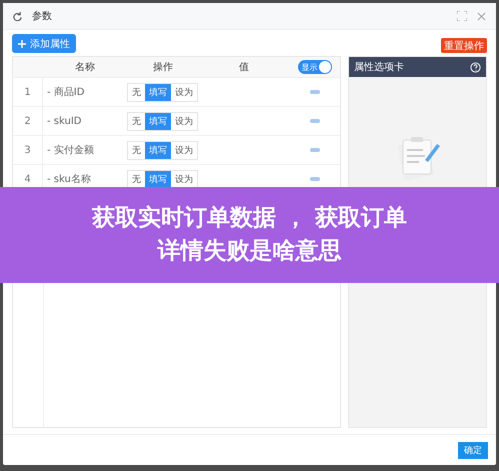 The height and width of the screenshot is (471, 499). Describe the element at coordinates (85, 67) in the screenshot. I see `column-header: 名称` at that location.